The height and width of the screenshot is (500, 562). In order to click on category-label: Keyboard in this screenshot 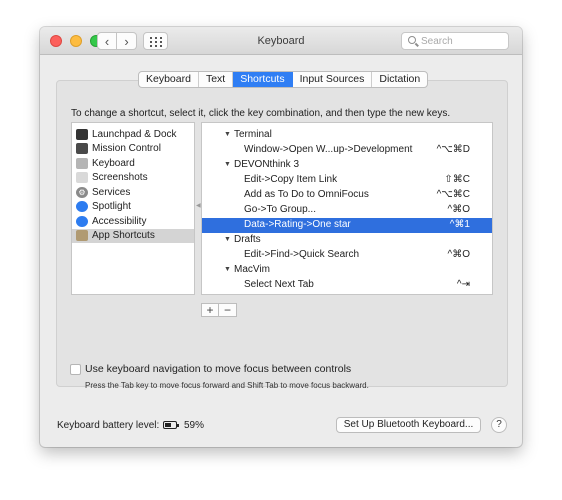, I will do `click(113, 163)`.